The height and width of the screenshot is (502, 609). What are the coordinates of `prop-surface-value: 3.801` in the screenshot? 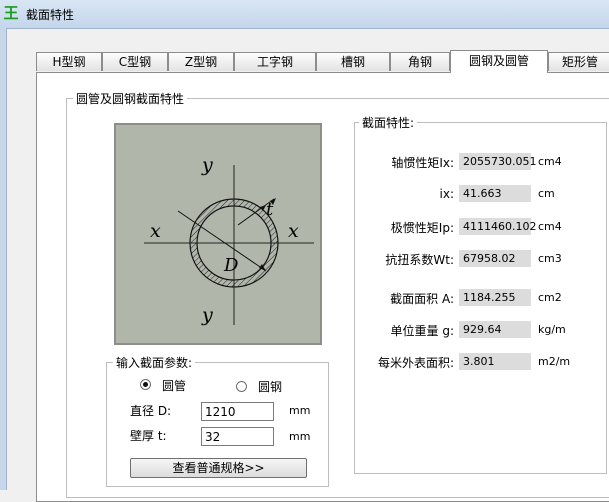 It's located at (495, 361).